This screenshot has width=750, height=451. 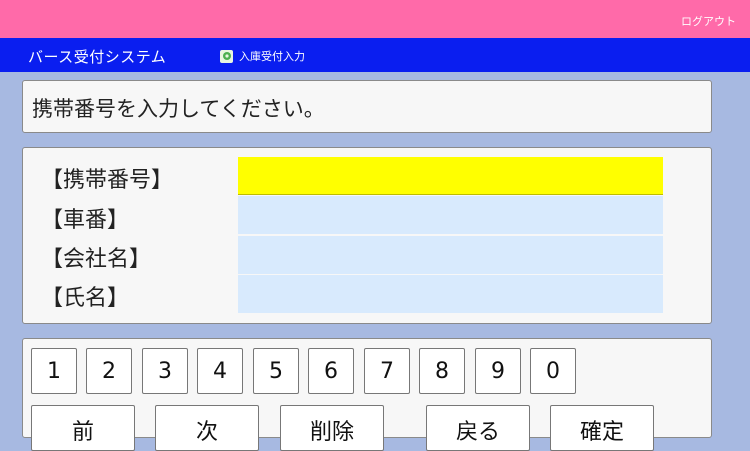 I want to click on key-4: 4, so click(x=220, y=371).